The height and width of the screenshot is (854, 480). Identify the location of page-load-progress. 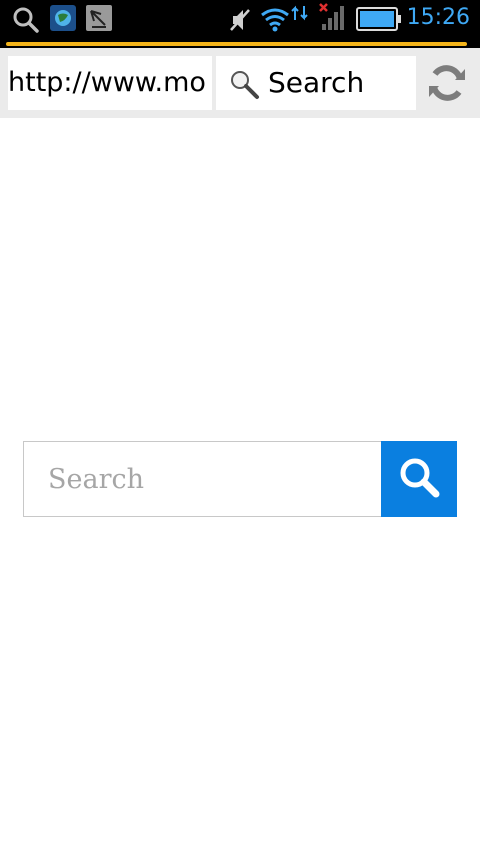
(240, 43).